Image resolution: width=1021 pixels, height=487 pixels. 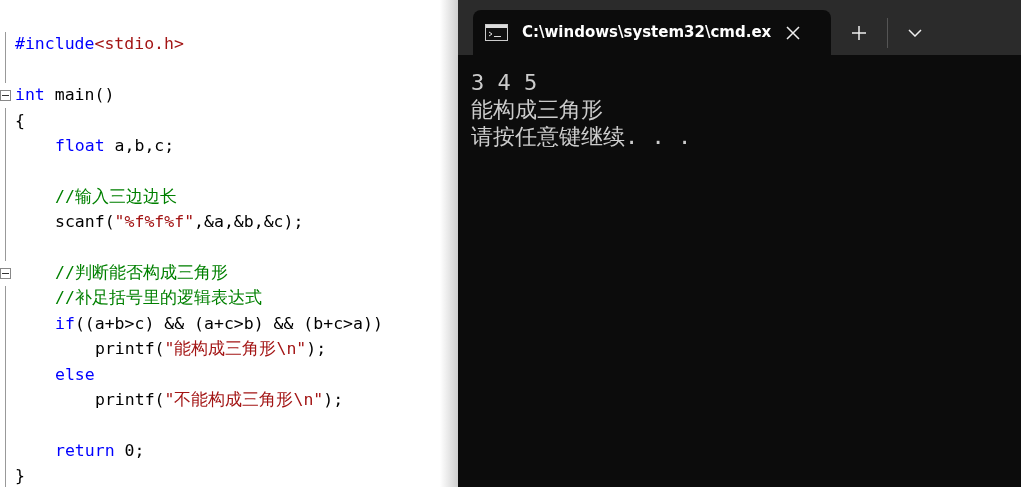 What do you see at coordinates (115, 146) in the screenshot?
I see `code-line: float a,b,c;` at bounding box center [115, 146].